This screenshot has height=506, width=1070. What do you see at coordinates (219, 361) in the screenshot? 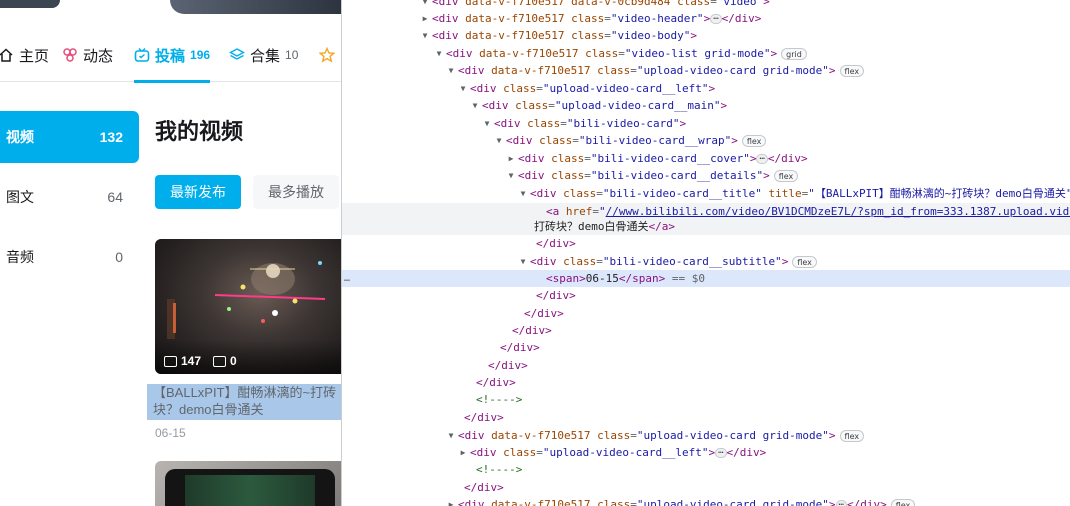
I see `comment-icon` at bounding box center [219, 361].